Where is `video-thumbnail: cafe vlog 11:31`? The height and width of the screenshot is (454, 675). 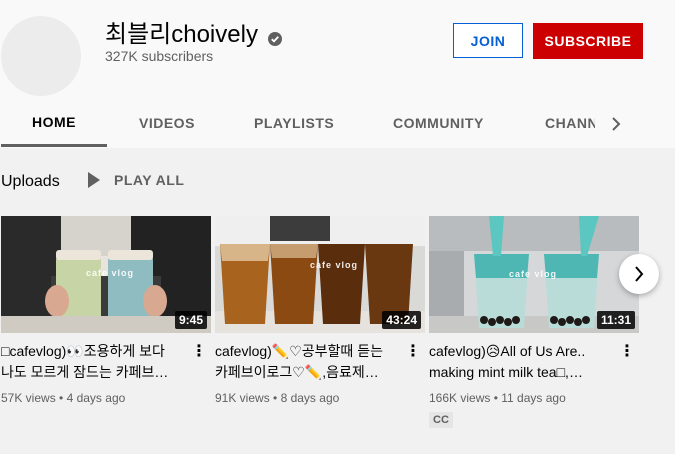 video-thumbnail: cafe vlog 11:31 is located at coordinates (534, 274).